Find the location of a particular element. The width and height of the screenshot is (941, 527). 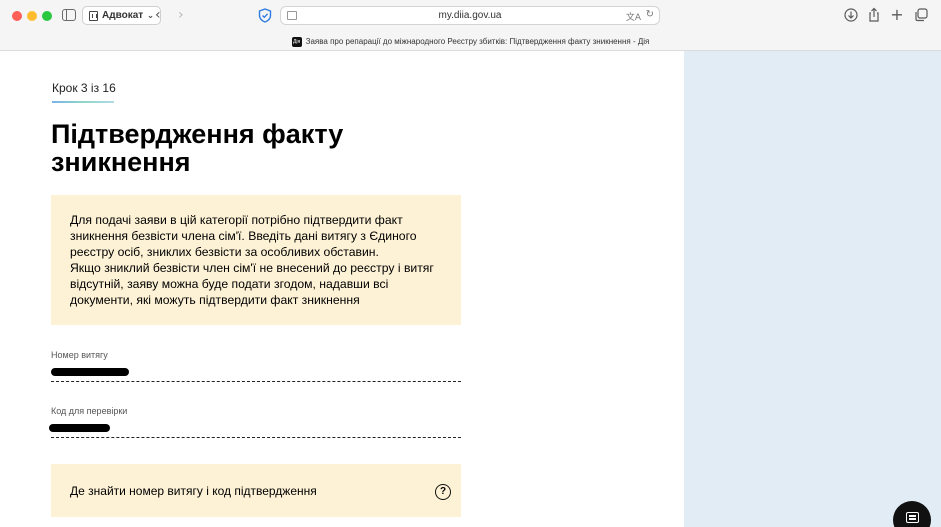

share-icon is located at coordinates (874, 15).